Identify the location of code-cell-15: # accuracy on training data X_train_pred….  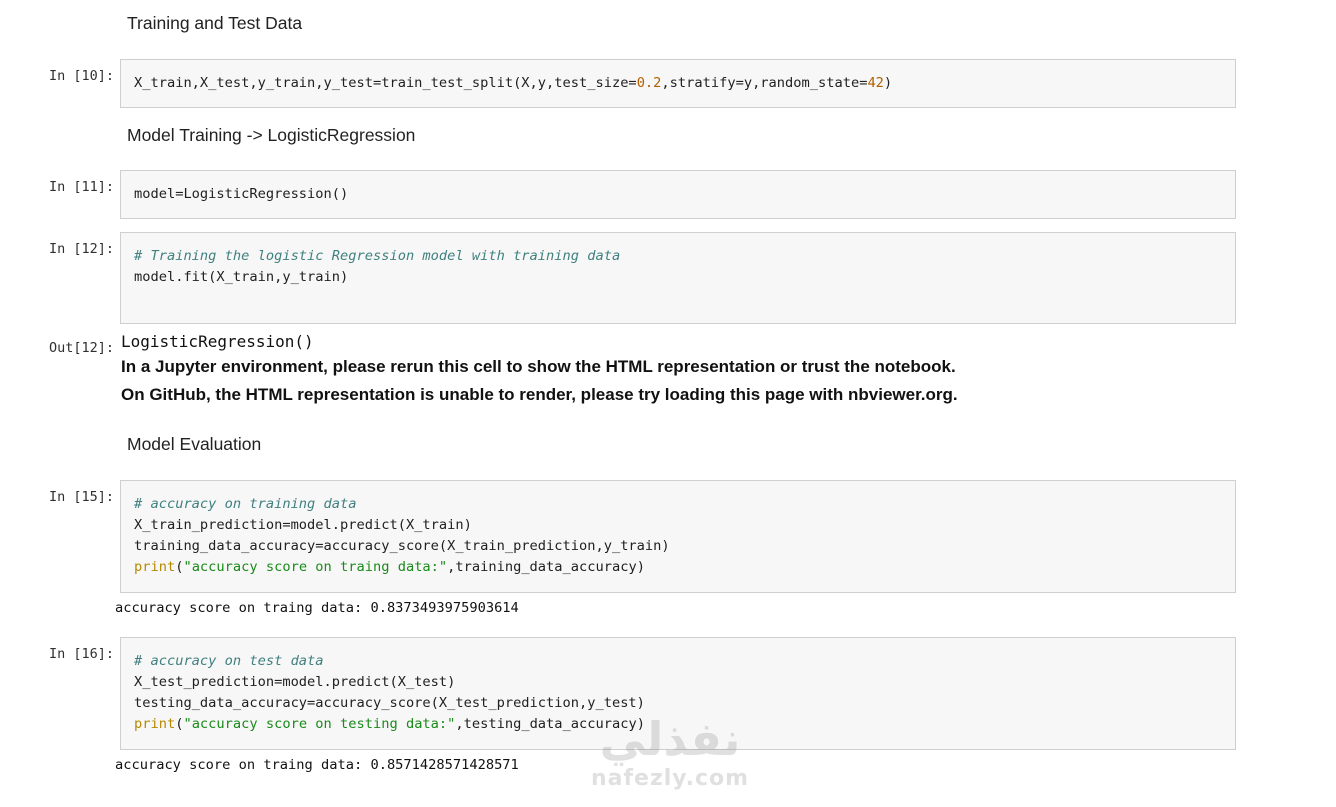
(678, 536).